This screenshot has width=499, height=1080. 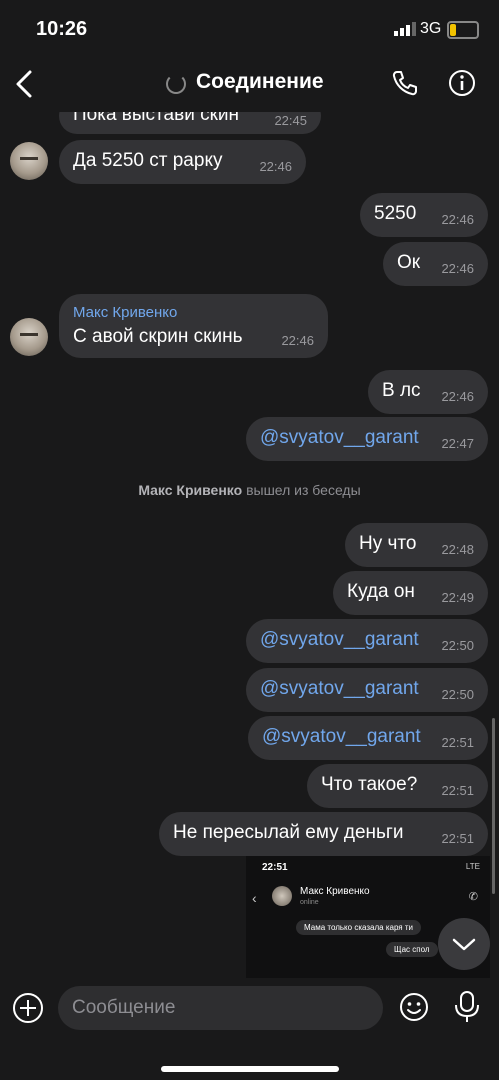 What do you see at coordinates (158, 336) in the screenshot?
I see `message-text: С авой скрин скинь` at bounding box center [158, 336].